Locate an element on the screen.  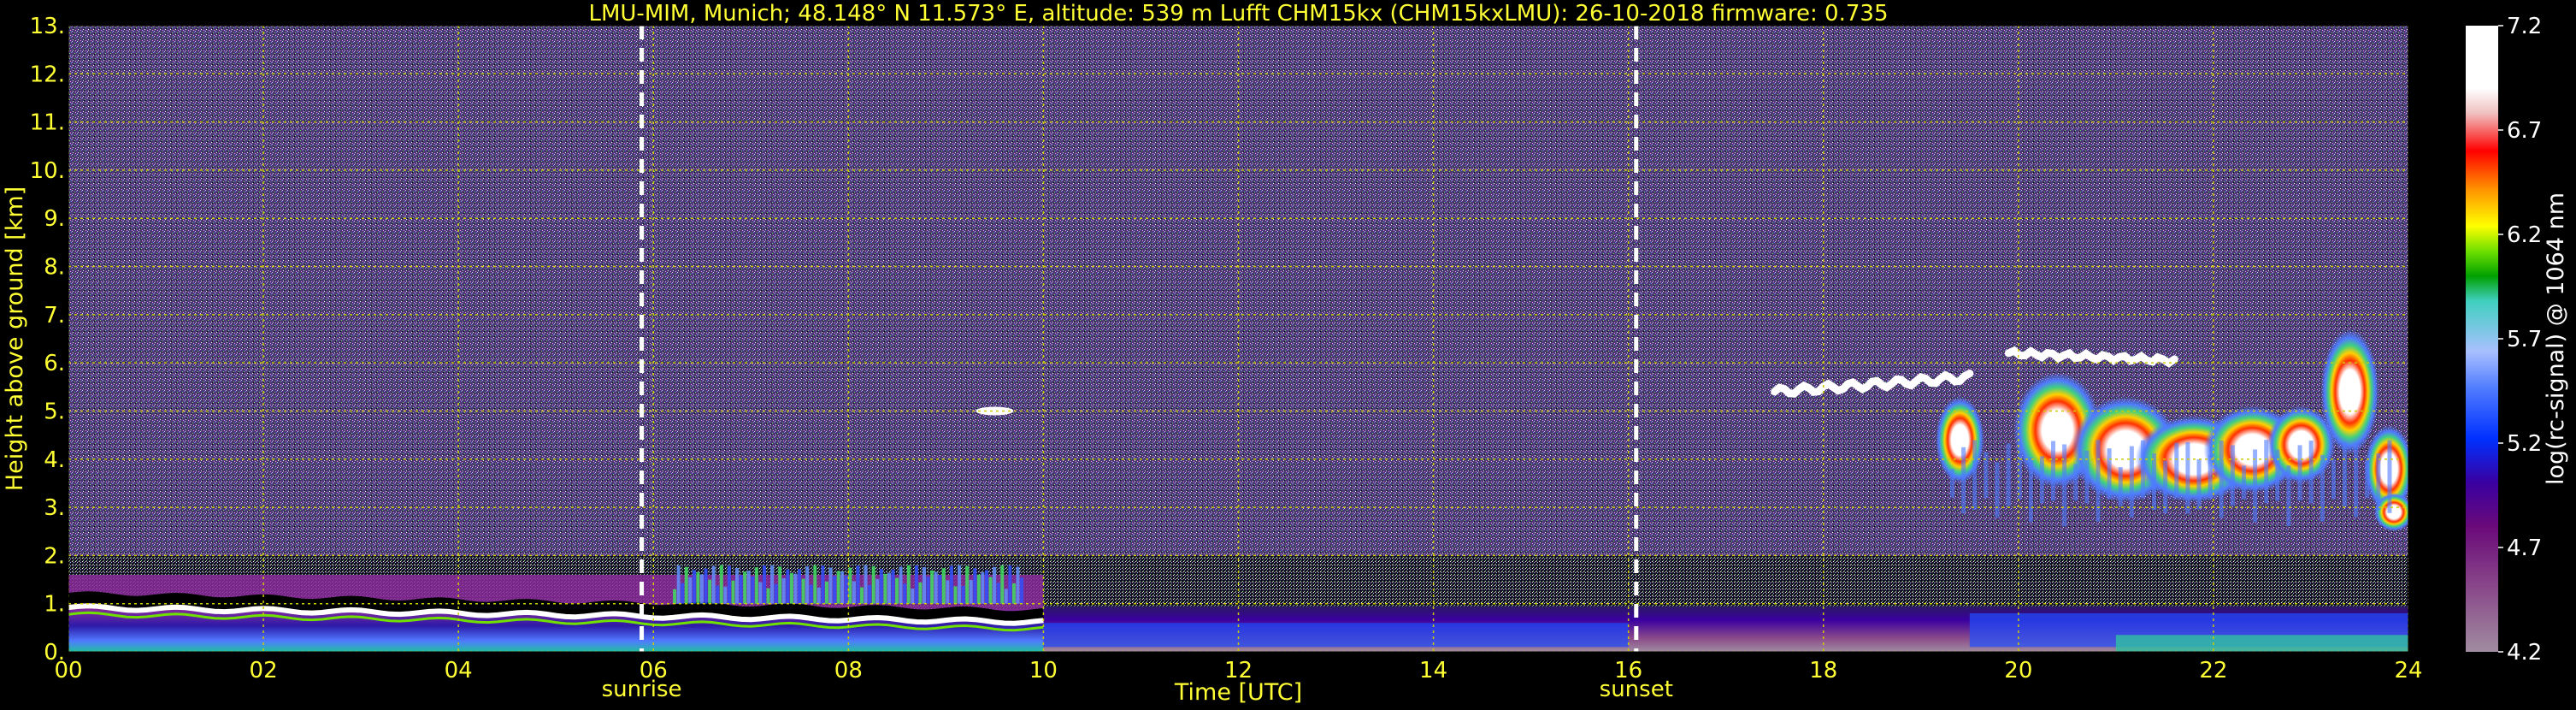
colorbar-tick-label: 7.2 is located at coordinates (2524, 26).